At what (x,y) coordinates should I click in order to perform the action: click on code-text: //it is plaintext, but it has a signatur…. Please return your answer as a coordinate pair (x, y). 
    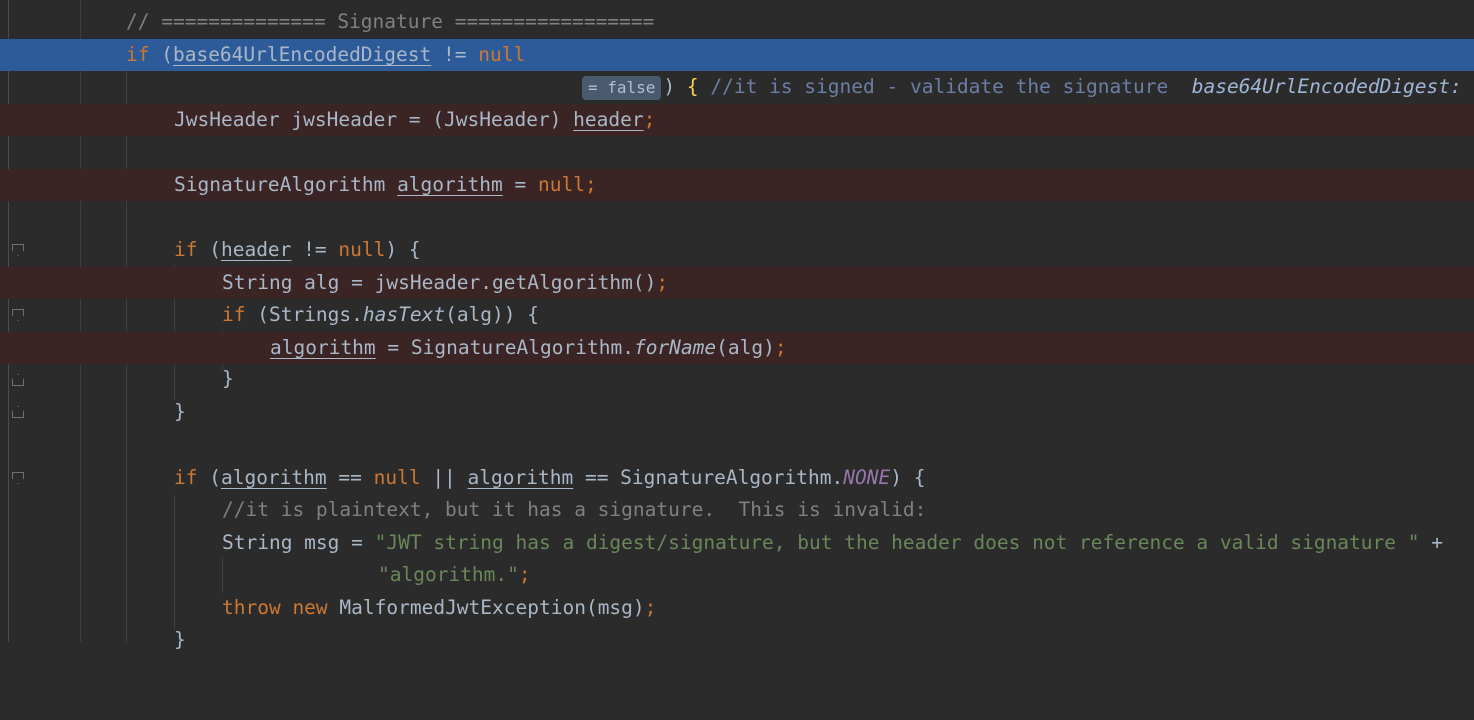
    Looking at the image, I should click on (574, 510).